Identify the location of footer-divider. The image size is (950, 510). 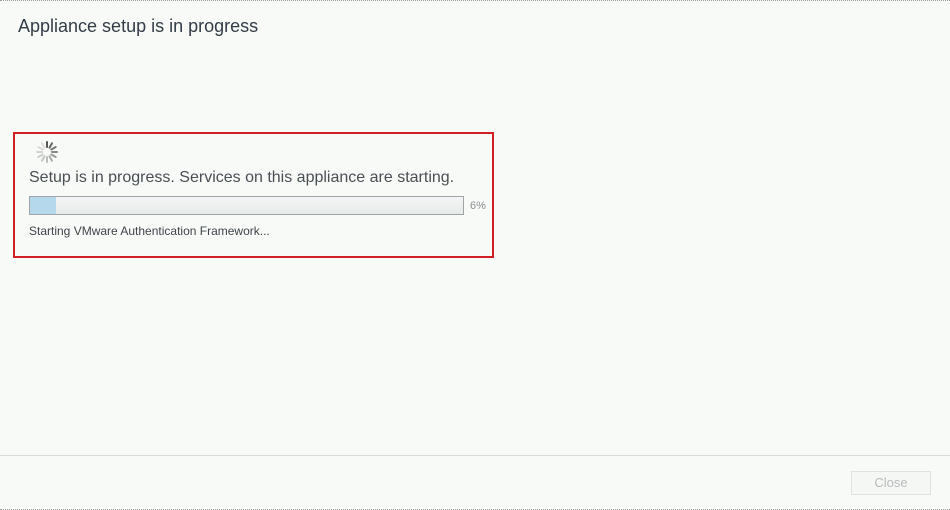
(475, 455).